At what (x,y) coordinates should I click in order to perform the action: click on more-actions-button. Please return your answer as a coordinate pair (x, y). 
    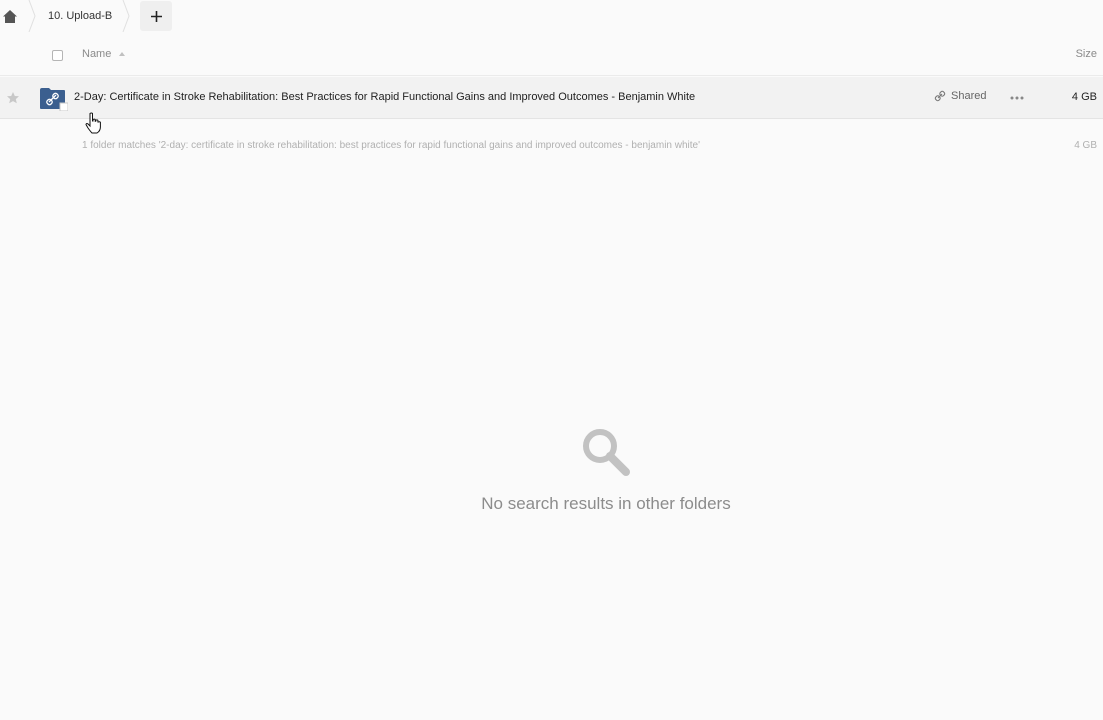
    Looking at the image, I should click on (1017, 98).